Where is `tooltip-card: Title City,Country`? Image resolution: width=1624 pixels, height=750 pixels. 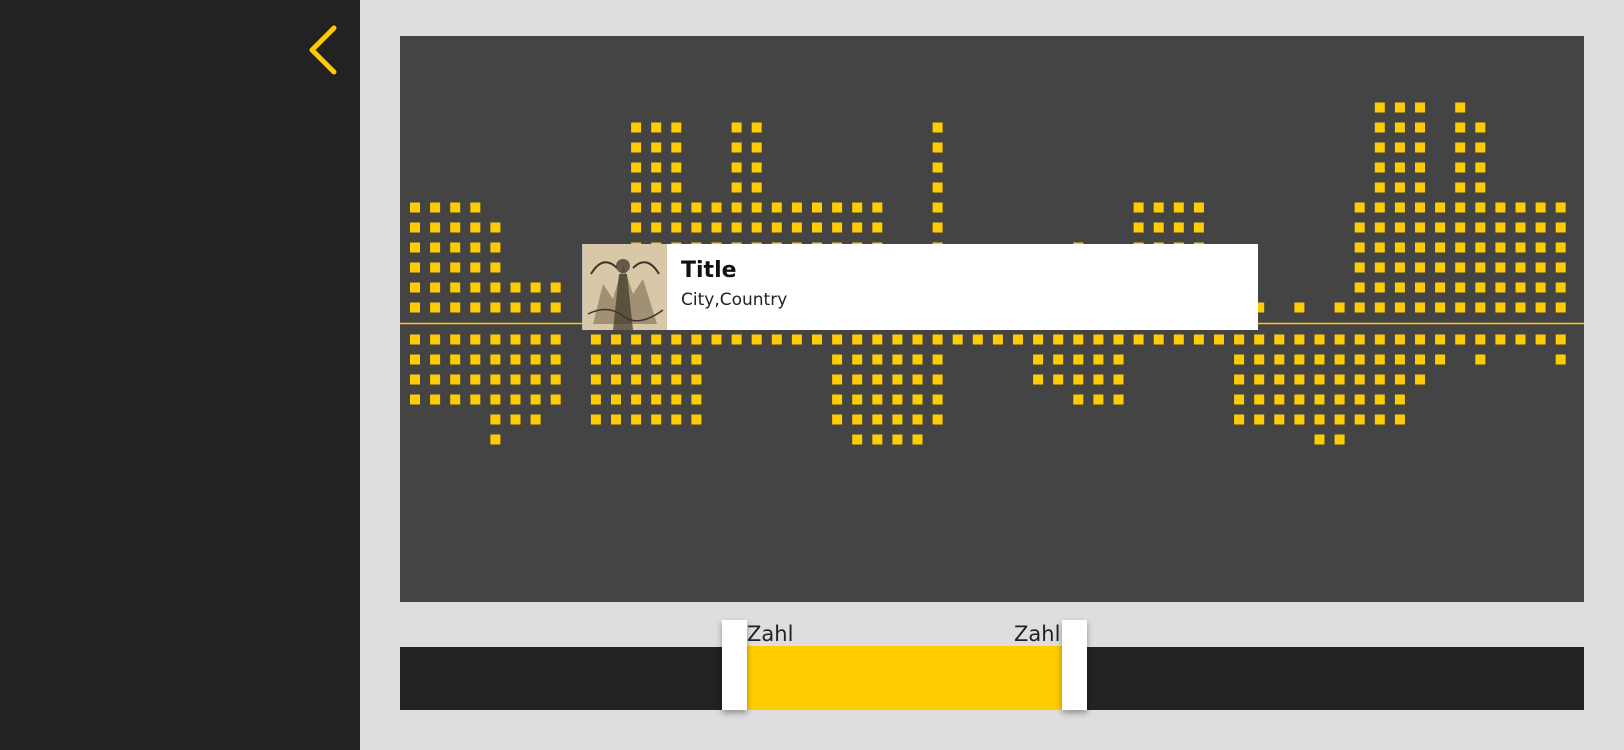
tooltip-card: Title City,Country is located at coordinates (920, 287).